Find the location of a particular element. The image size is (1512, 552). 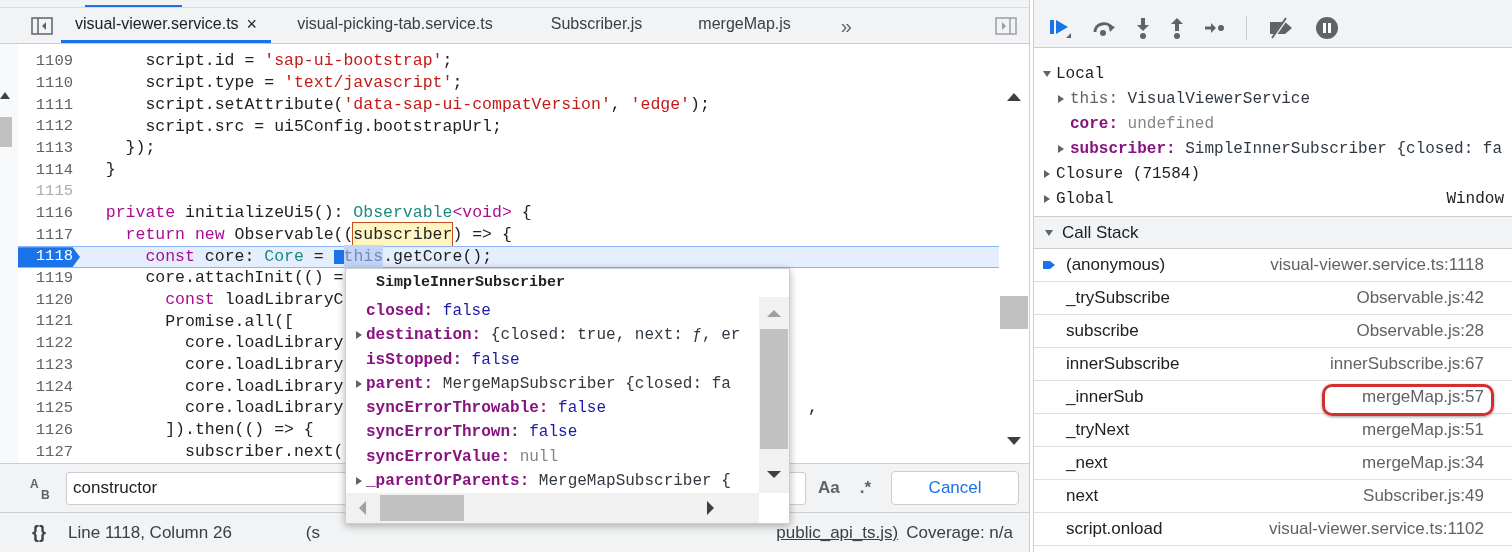

line-number: 1118 is located at coordinates (49, 257).